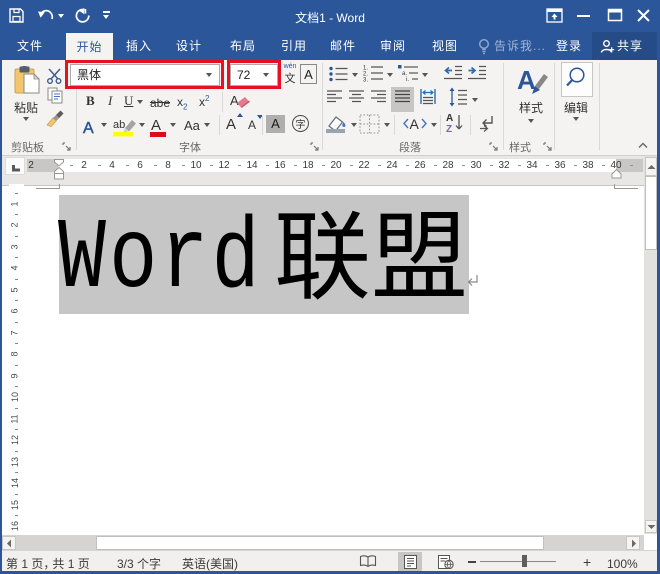 Image resolution: width=660 pixels, height=574 pixels. What do you see at coordinates (119, 125) in the screenshot?
I see `svg-text: ab` at bounding box center [119, 125].